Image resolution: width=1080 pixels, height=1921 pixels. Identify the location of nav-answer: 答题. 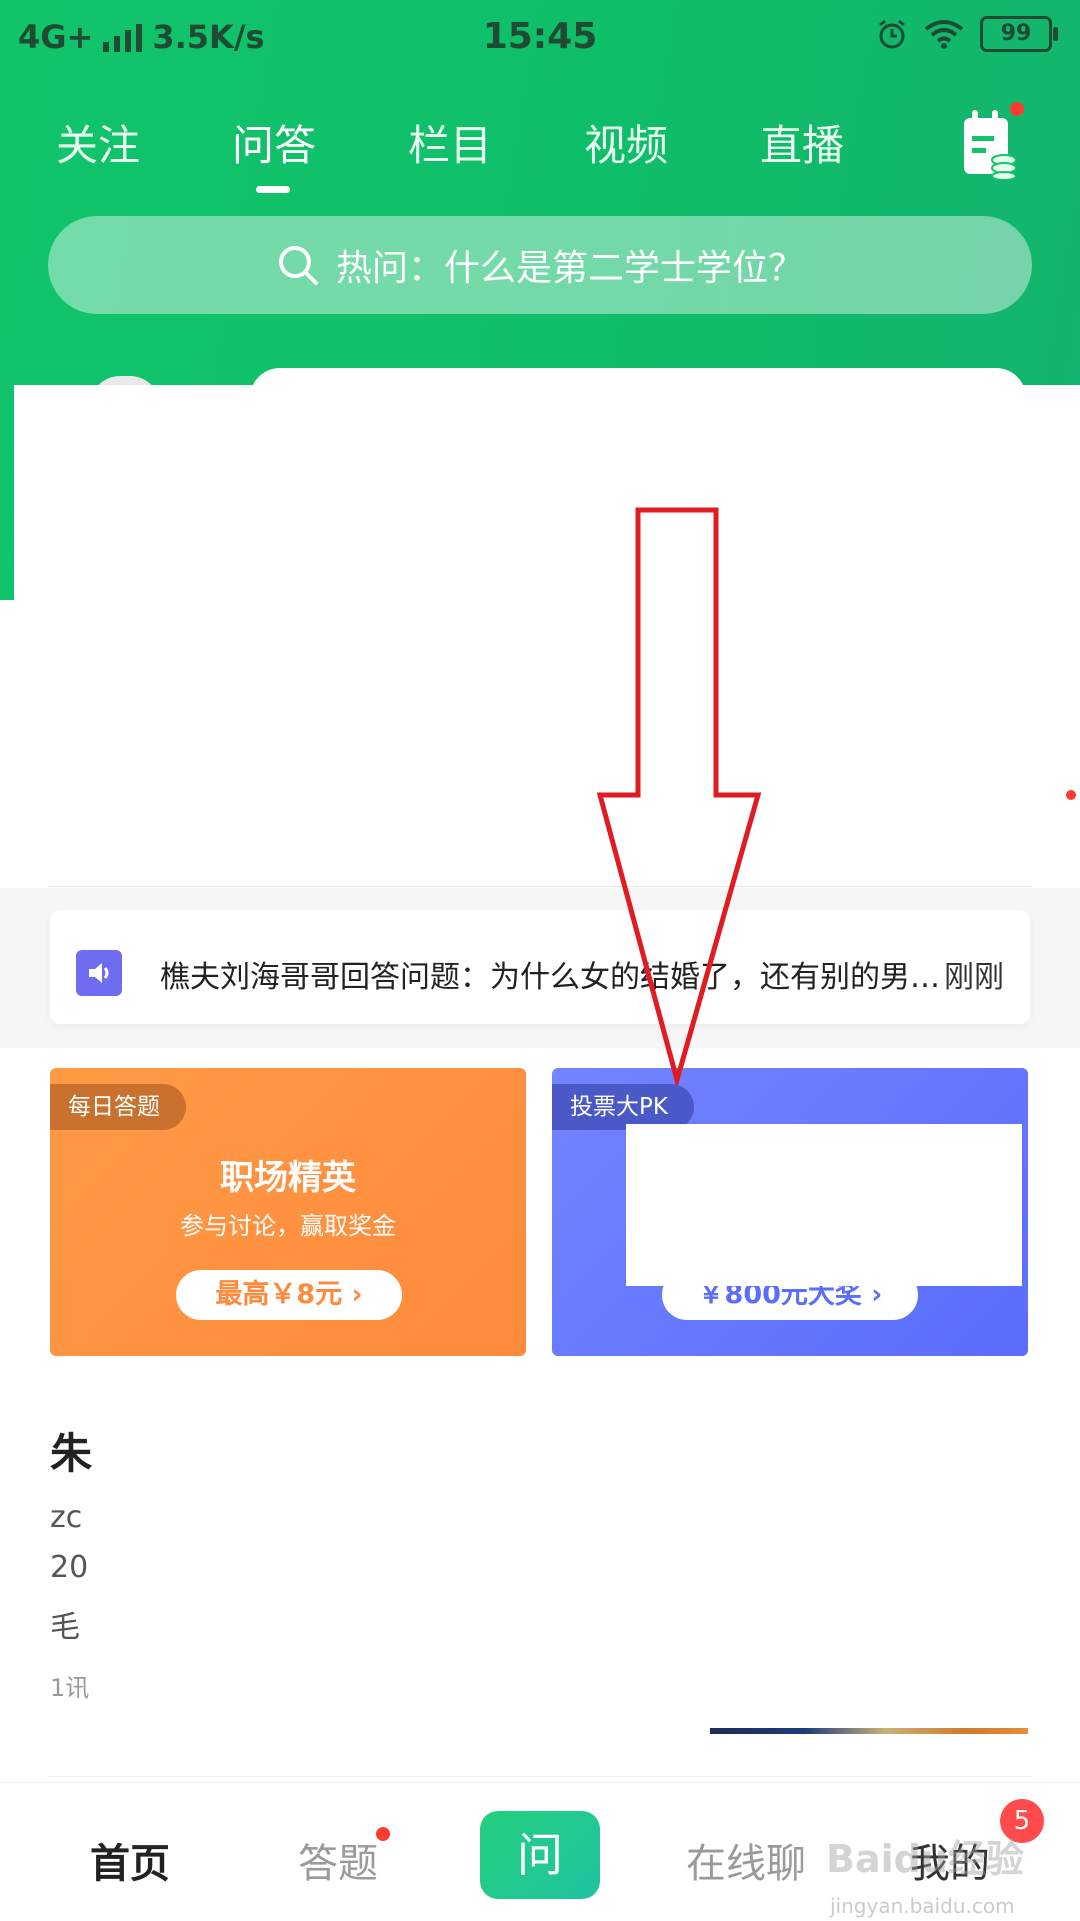
(338, 1860).